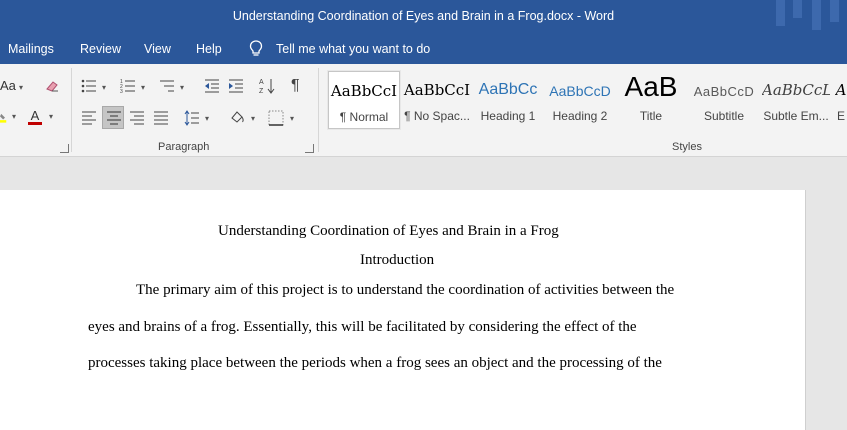 The height and width of the screenshot is (430, 847). Describe the element at coordinates (651, 116) in the screenshot. I see `style-name: Title` at that location.